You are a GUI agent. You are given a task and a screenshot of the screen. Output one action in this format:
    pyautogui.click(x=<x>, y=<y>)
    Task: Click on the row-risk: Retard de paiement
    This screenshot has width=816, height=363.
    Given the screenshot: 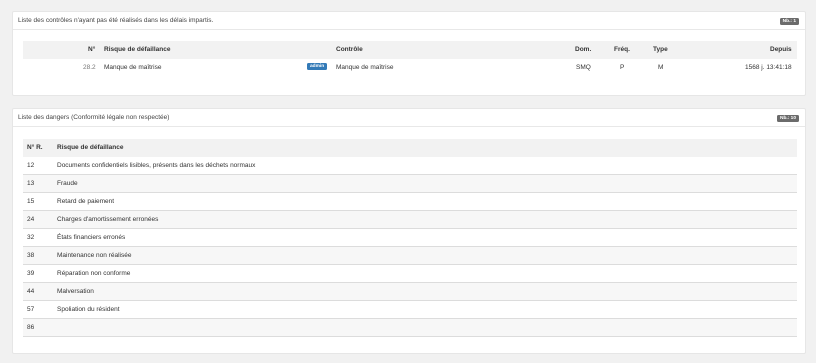 What is the action you would take?
    pyautogui.click(x=86, y=201)
    